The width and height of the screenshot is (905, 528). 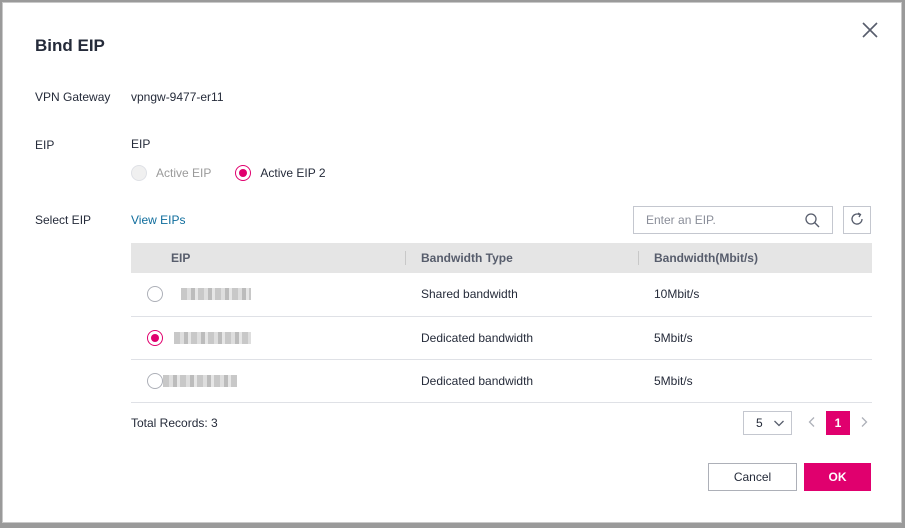 I want to click on table-row: Shared bandwidth 10Mbit/s, so click(x=501, y=295).